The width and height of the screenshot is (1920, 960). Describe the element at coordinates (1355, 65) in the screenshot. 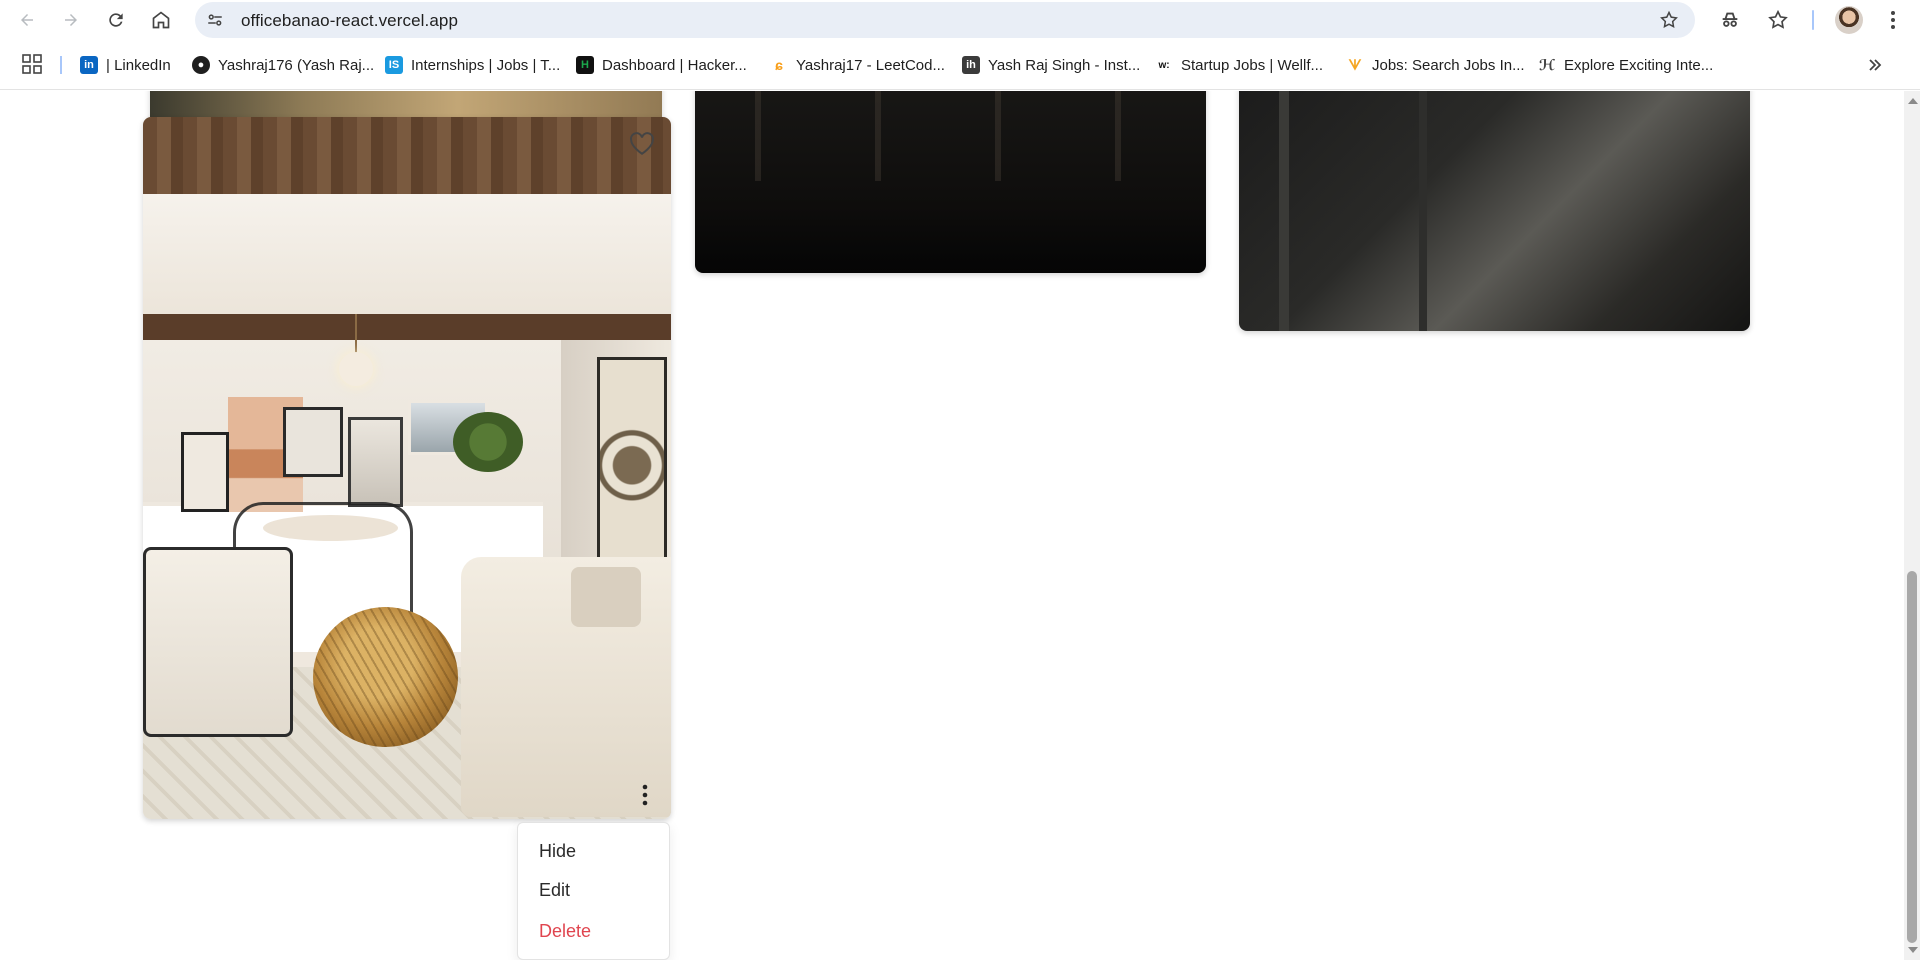

I see `naukri-icon: ᗐ` at that location.